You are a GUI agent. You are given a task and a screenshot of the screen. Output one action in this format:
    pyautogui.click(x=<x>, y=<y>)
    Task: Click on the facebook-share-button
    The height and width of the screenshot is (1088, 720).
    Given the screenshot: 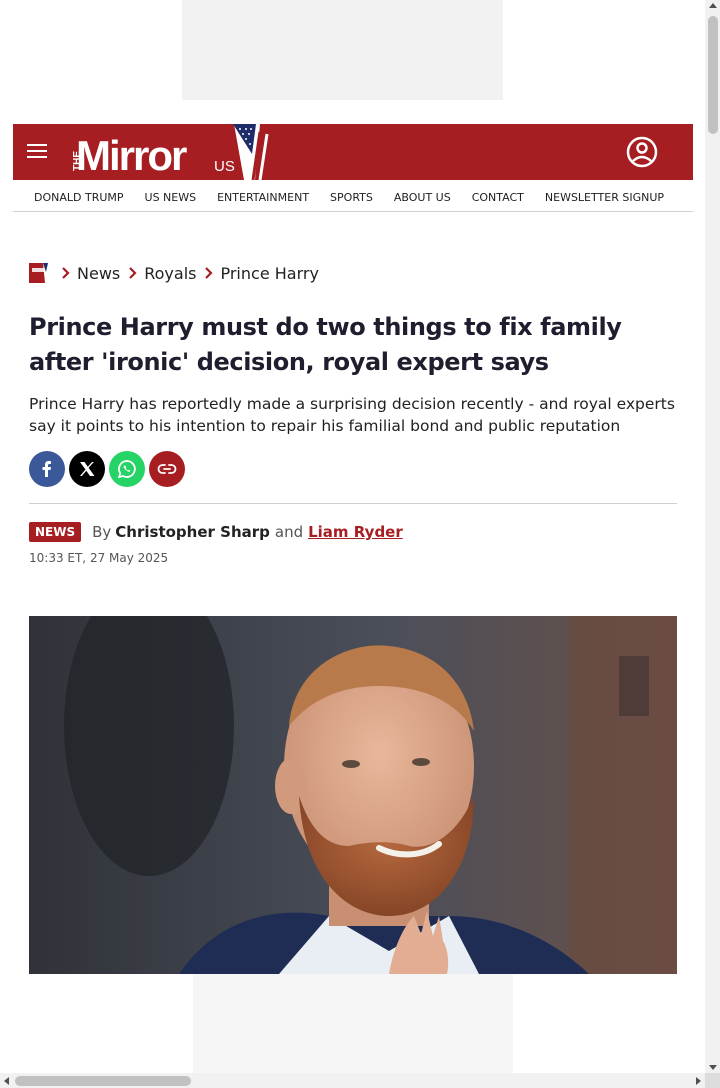 What is the action you would take?
    pyautogui.click(x=47, y=469)
    